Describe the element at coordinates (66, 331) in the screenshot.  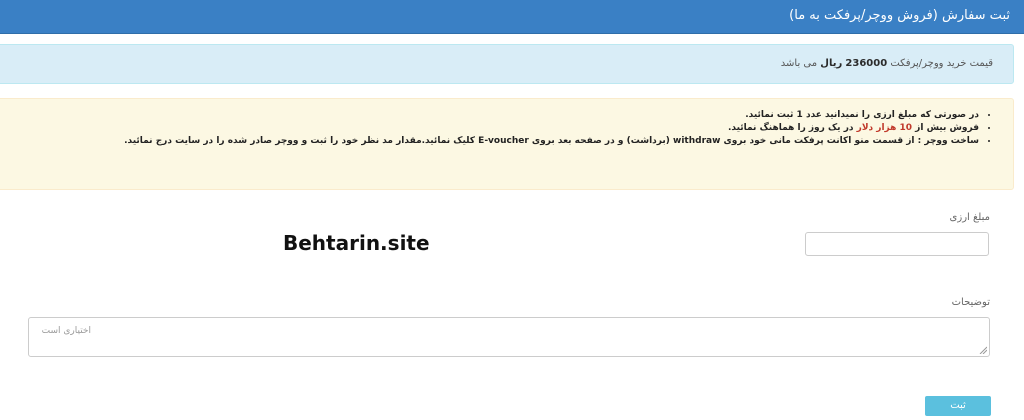
I see `description-placeholder: اختیاری است` at that location.